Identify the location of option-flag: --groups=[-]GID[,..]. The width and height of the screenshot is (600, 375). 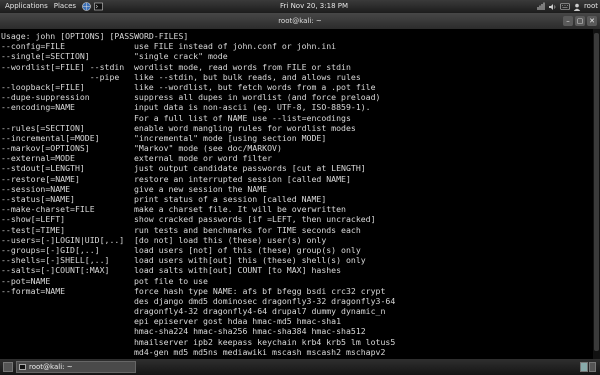
(50, 249).